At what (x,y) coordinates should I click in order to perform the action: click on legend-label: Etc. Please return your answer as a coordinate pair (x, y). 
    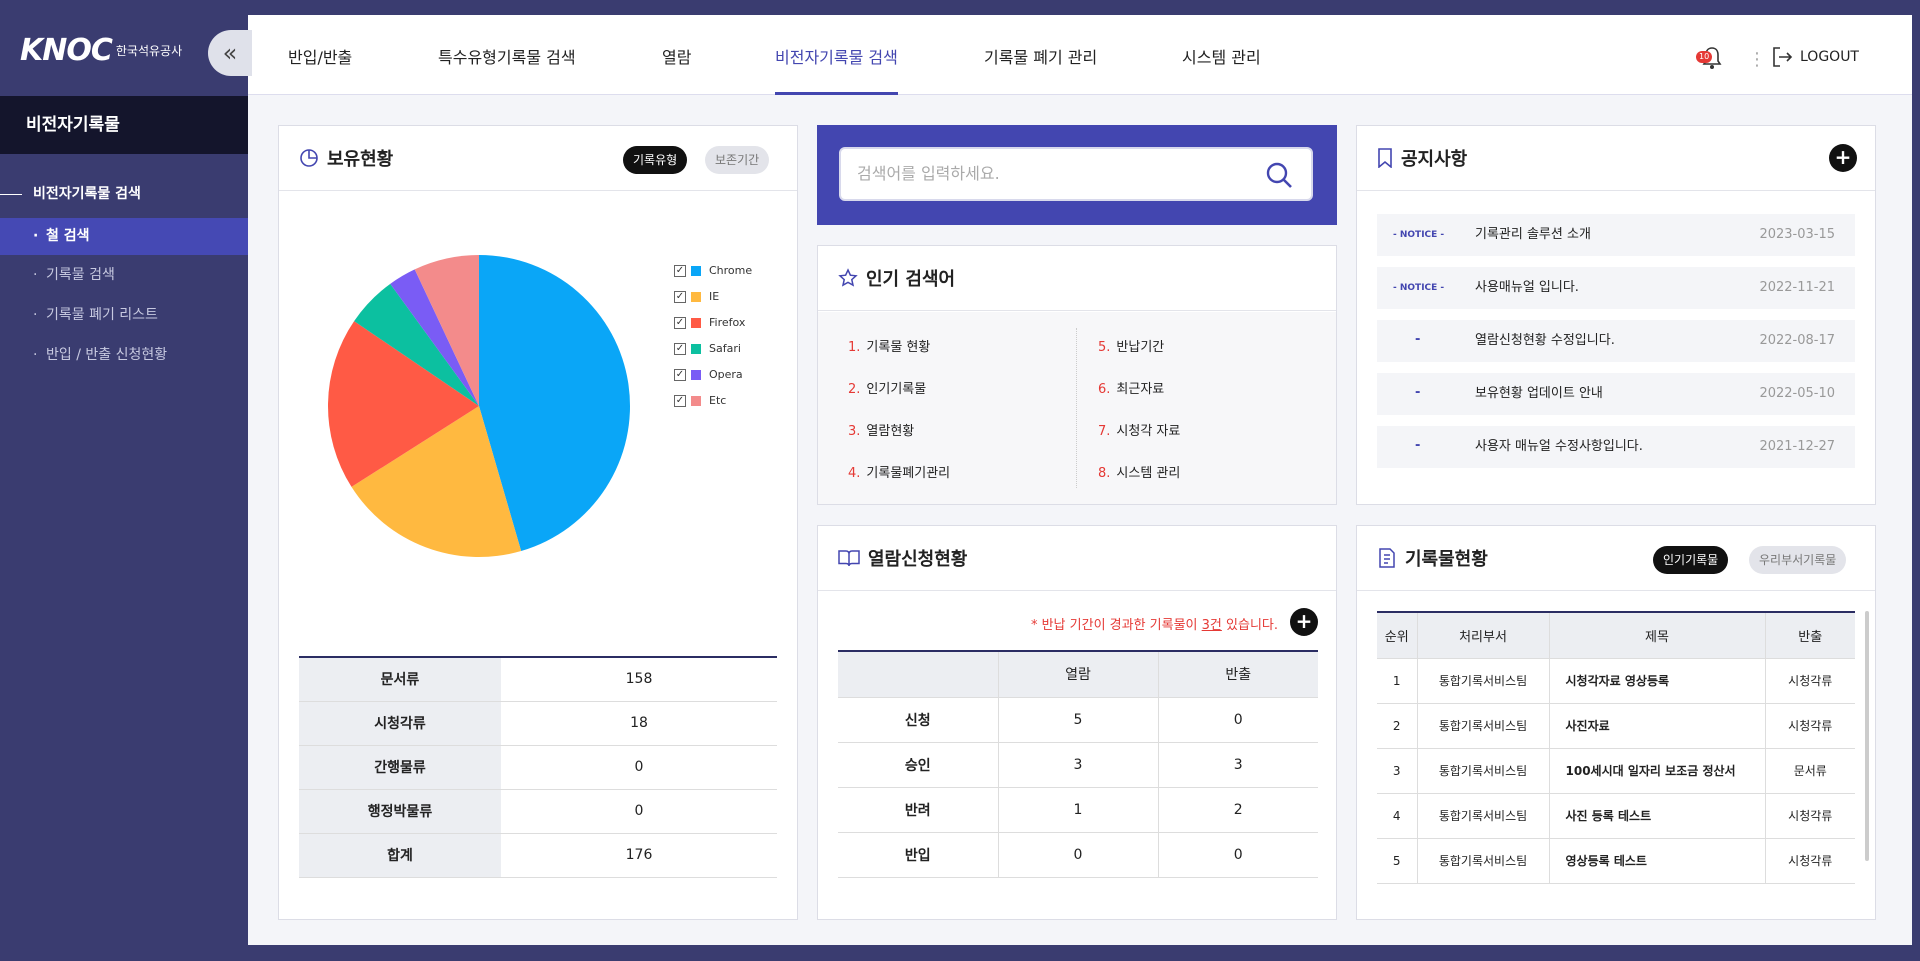
    Looking at the image, I should click on (718, 400).